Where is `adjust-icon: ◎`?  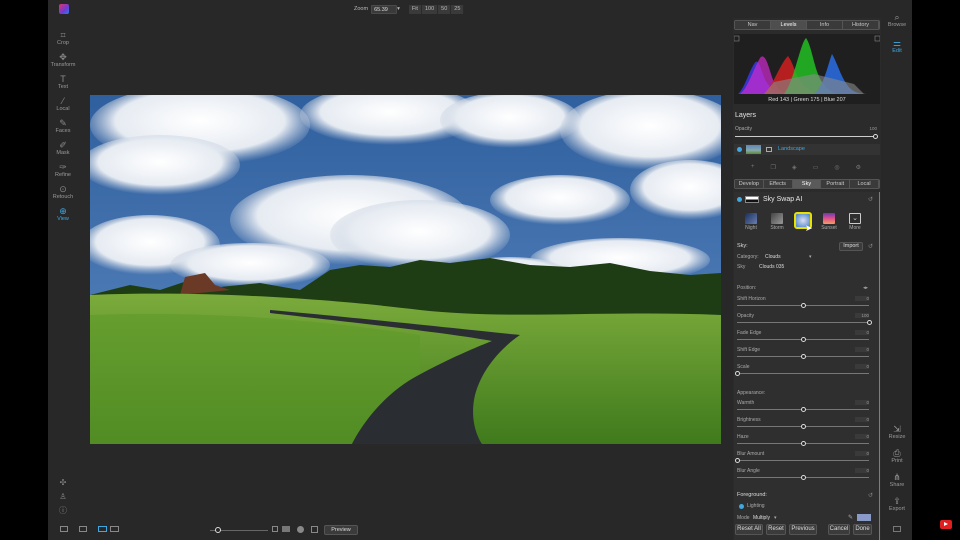
adjust-icon: ◎ is located at coordinates (836, 167).